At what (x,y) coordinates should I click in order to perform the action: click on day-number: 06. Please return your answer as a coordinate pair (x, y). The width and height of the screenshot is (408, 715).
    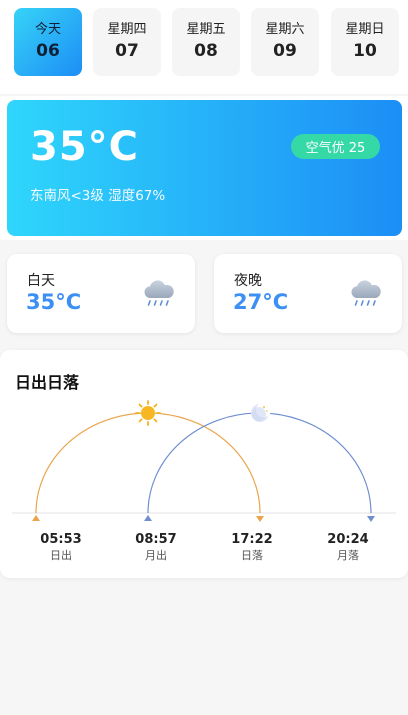
    Looking at the image, I should click on (48, 51).